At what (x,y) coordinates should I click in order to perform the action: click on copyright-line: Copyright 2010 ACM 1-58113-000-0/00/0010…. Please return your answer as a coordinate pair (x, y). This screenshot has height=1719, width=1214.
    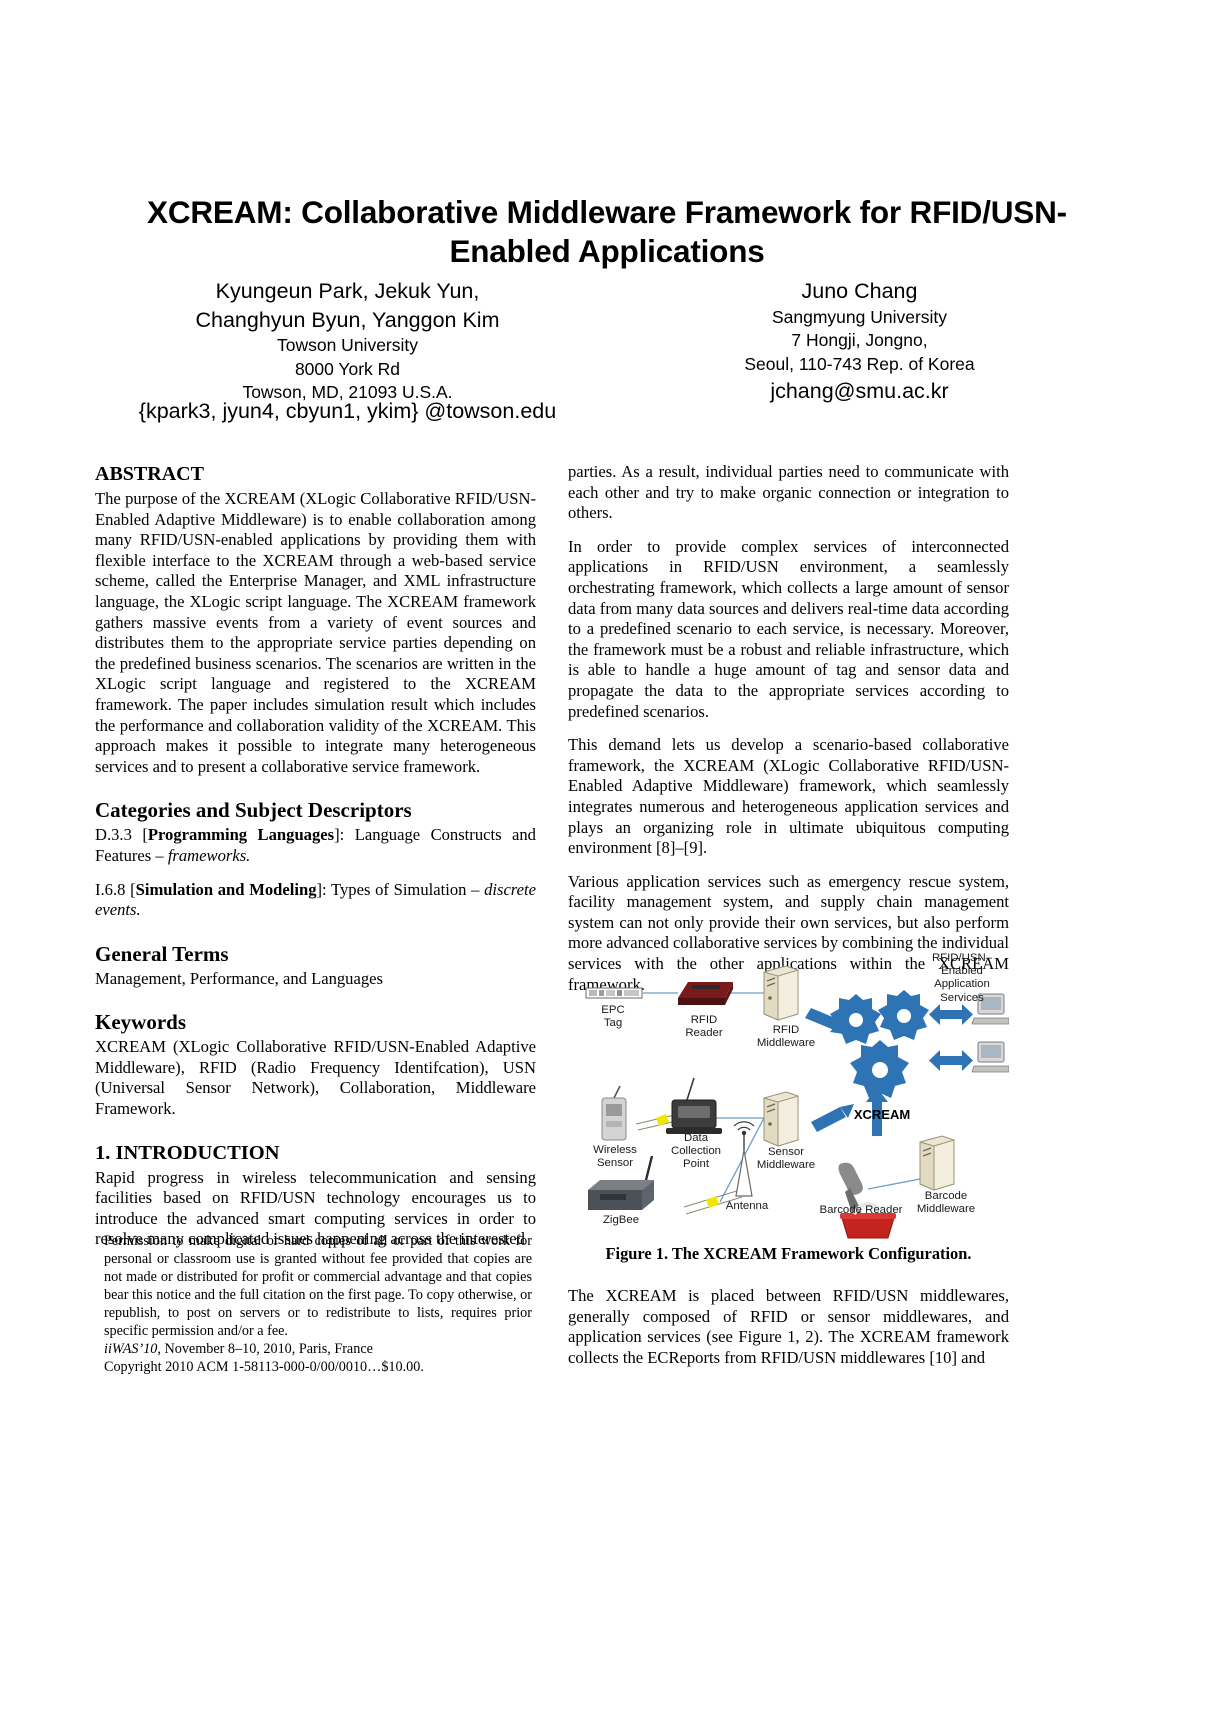
    Looking at the image, I should click on (264, 1367).